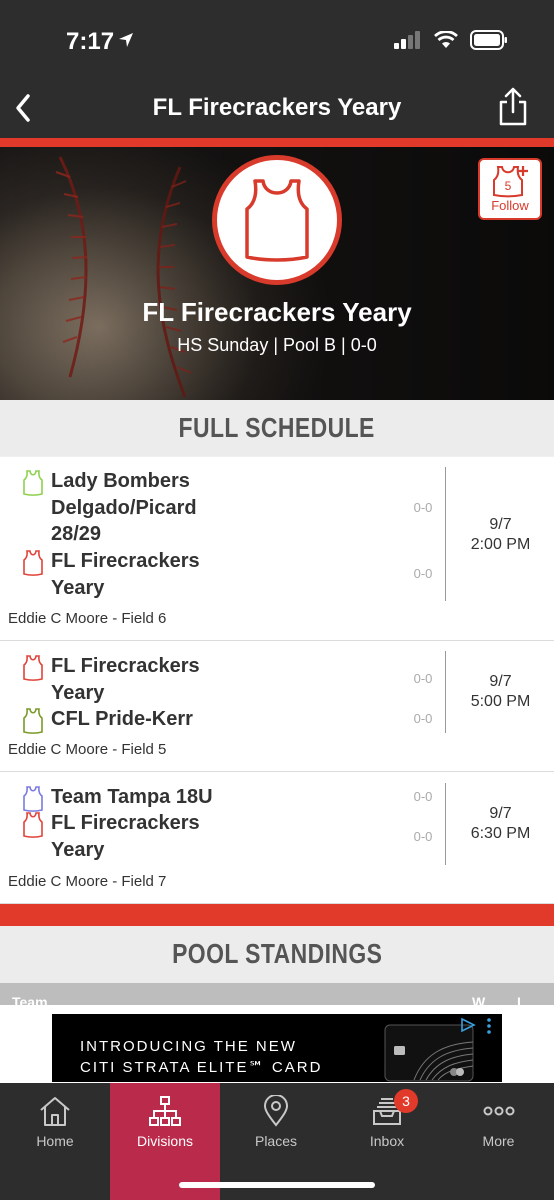 The image size is (554, 1200). I want to click on standings-header-label: POOL STANDINGS, so click(277, 953).